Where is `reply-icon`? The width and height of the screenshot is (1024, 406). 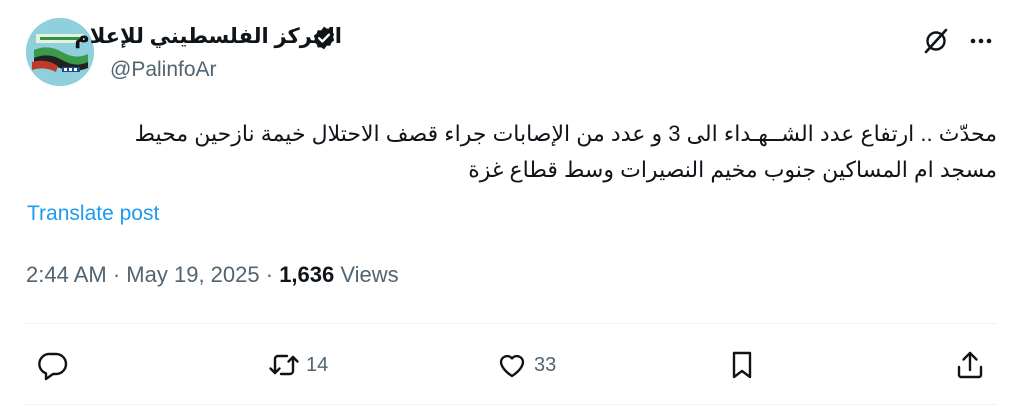 reply-icon is located at coordinates (53, 366).